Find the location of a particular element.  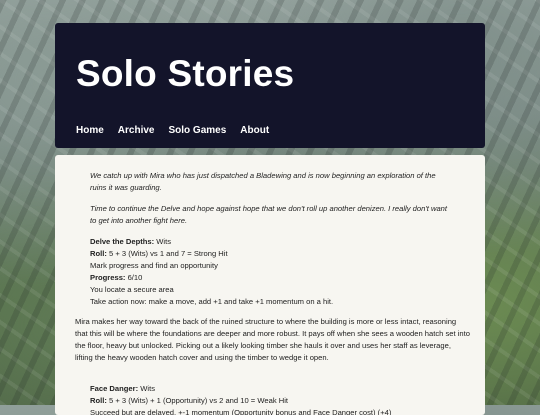

move-name-label: Delve the Depths: is located at coordinates (122, 241).